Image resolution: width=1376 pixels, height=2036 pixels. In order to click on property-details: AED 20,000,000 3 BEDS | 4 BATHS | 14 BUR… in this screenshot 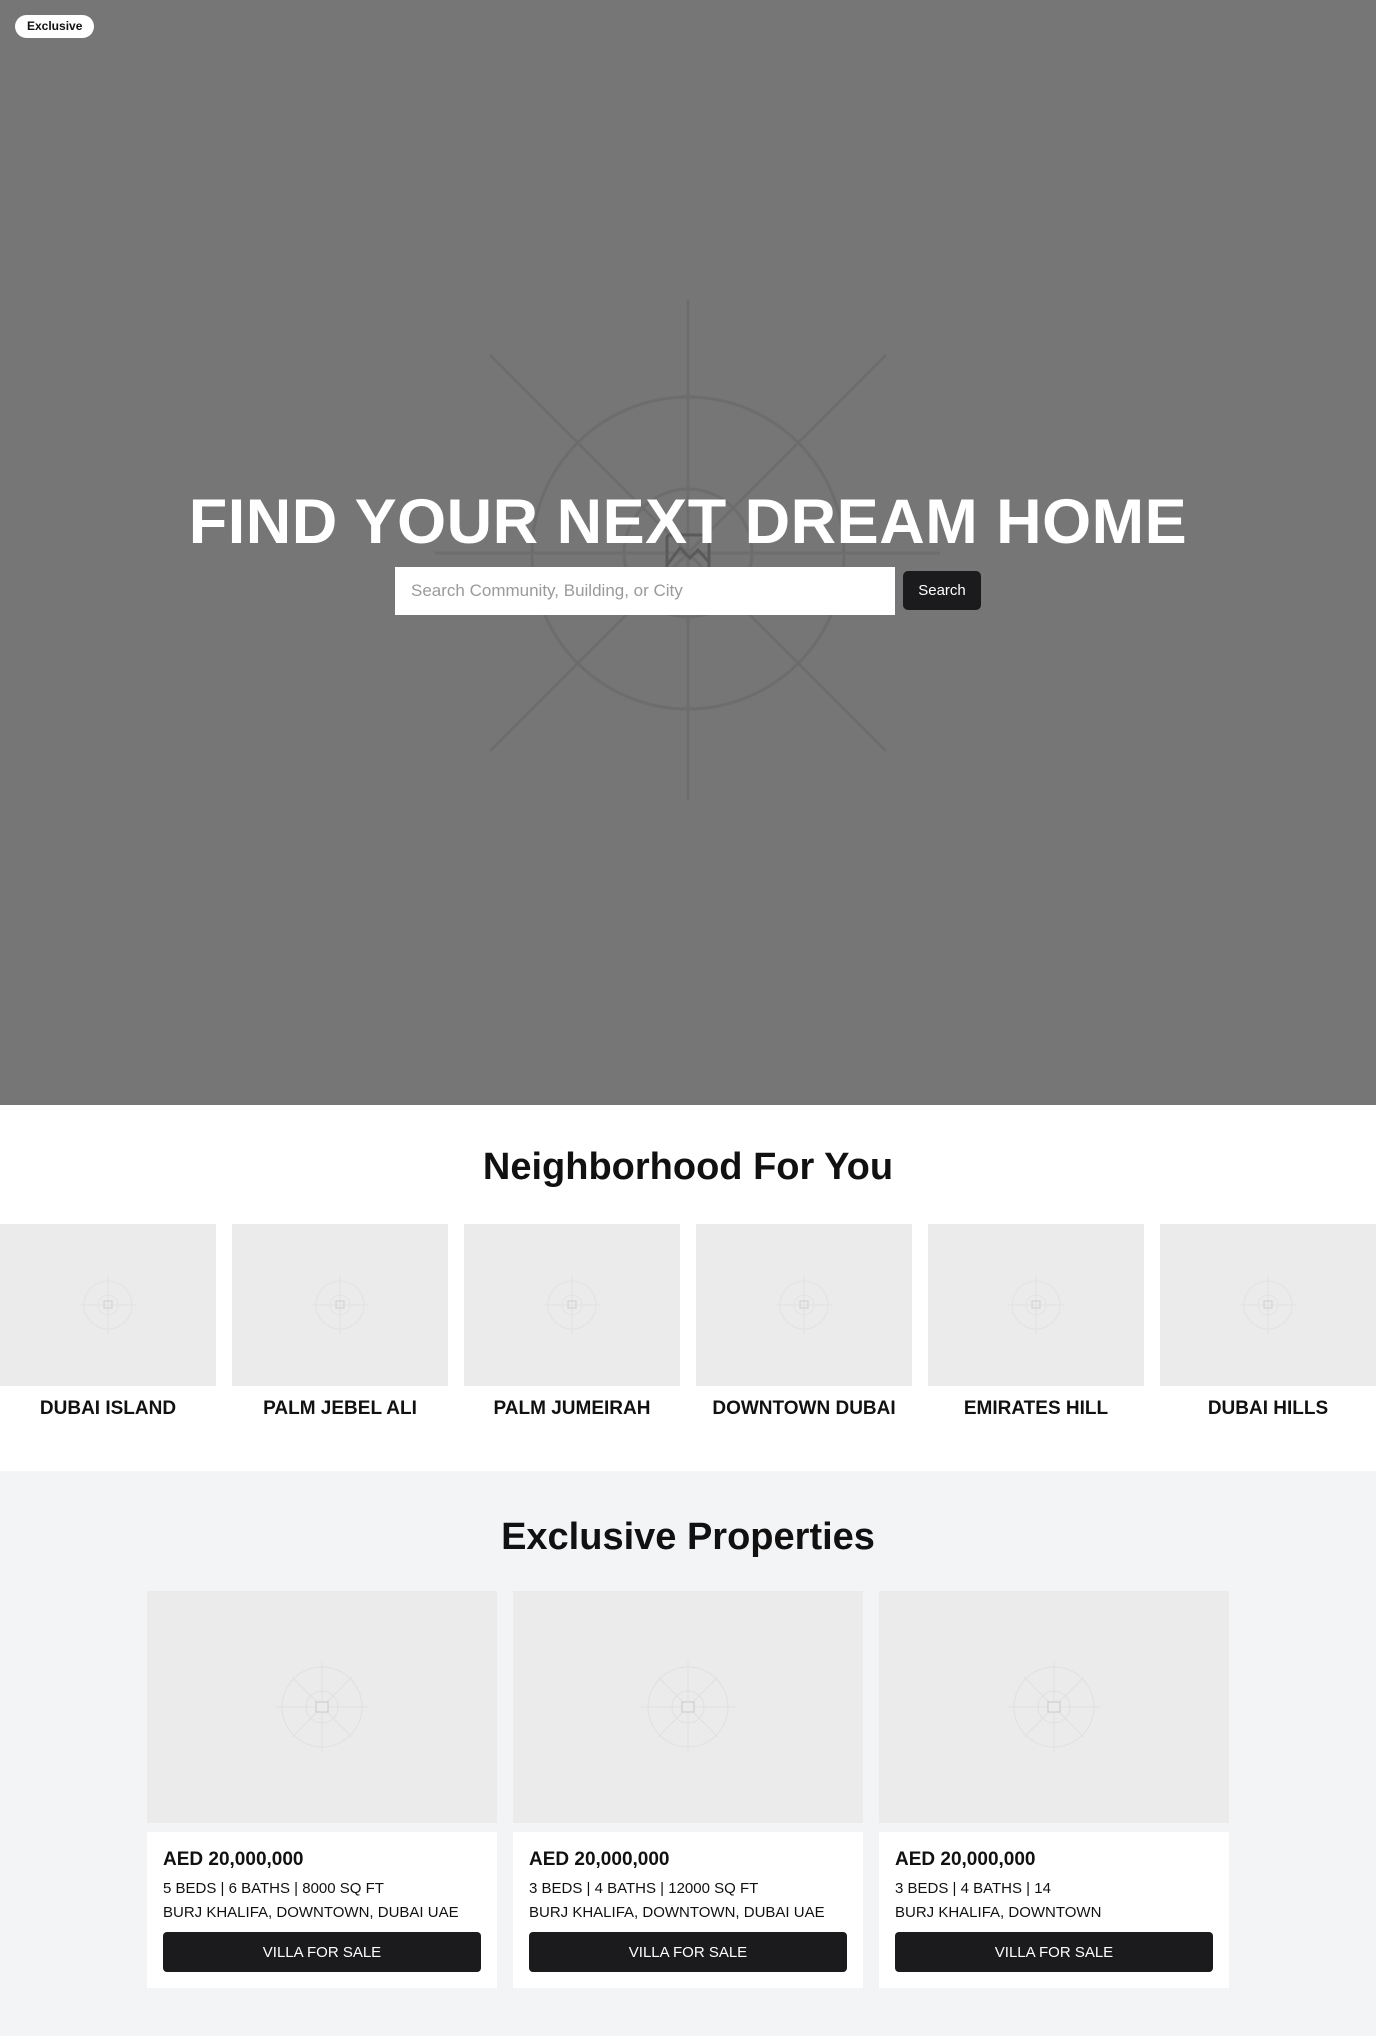, I will do `click(1054, 1910)`.